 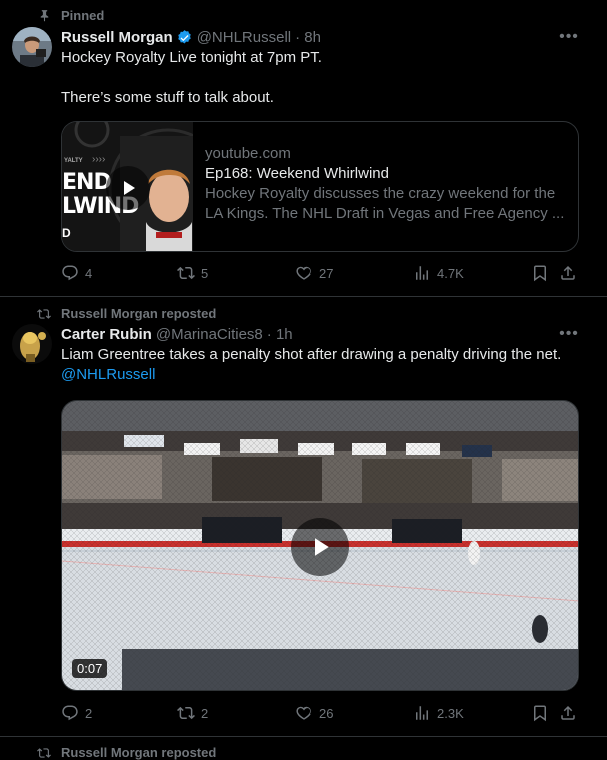 I want to click on tweet-text-line2: There’s some stuff to talk about., so click(x=167, y=97).